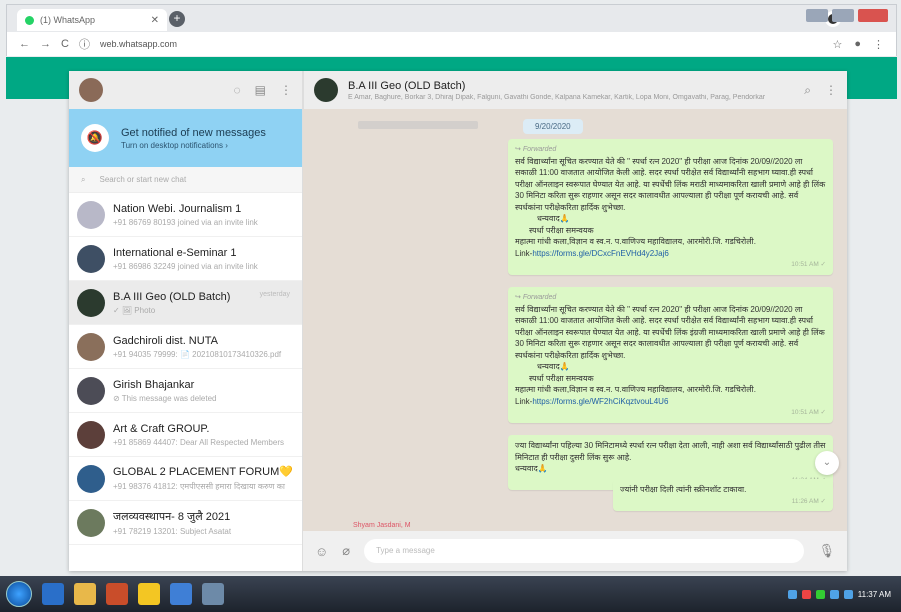  I want to click on word-icon, so click(181, 594).